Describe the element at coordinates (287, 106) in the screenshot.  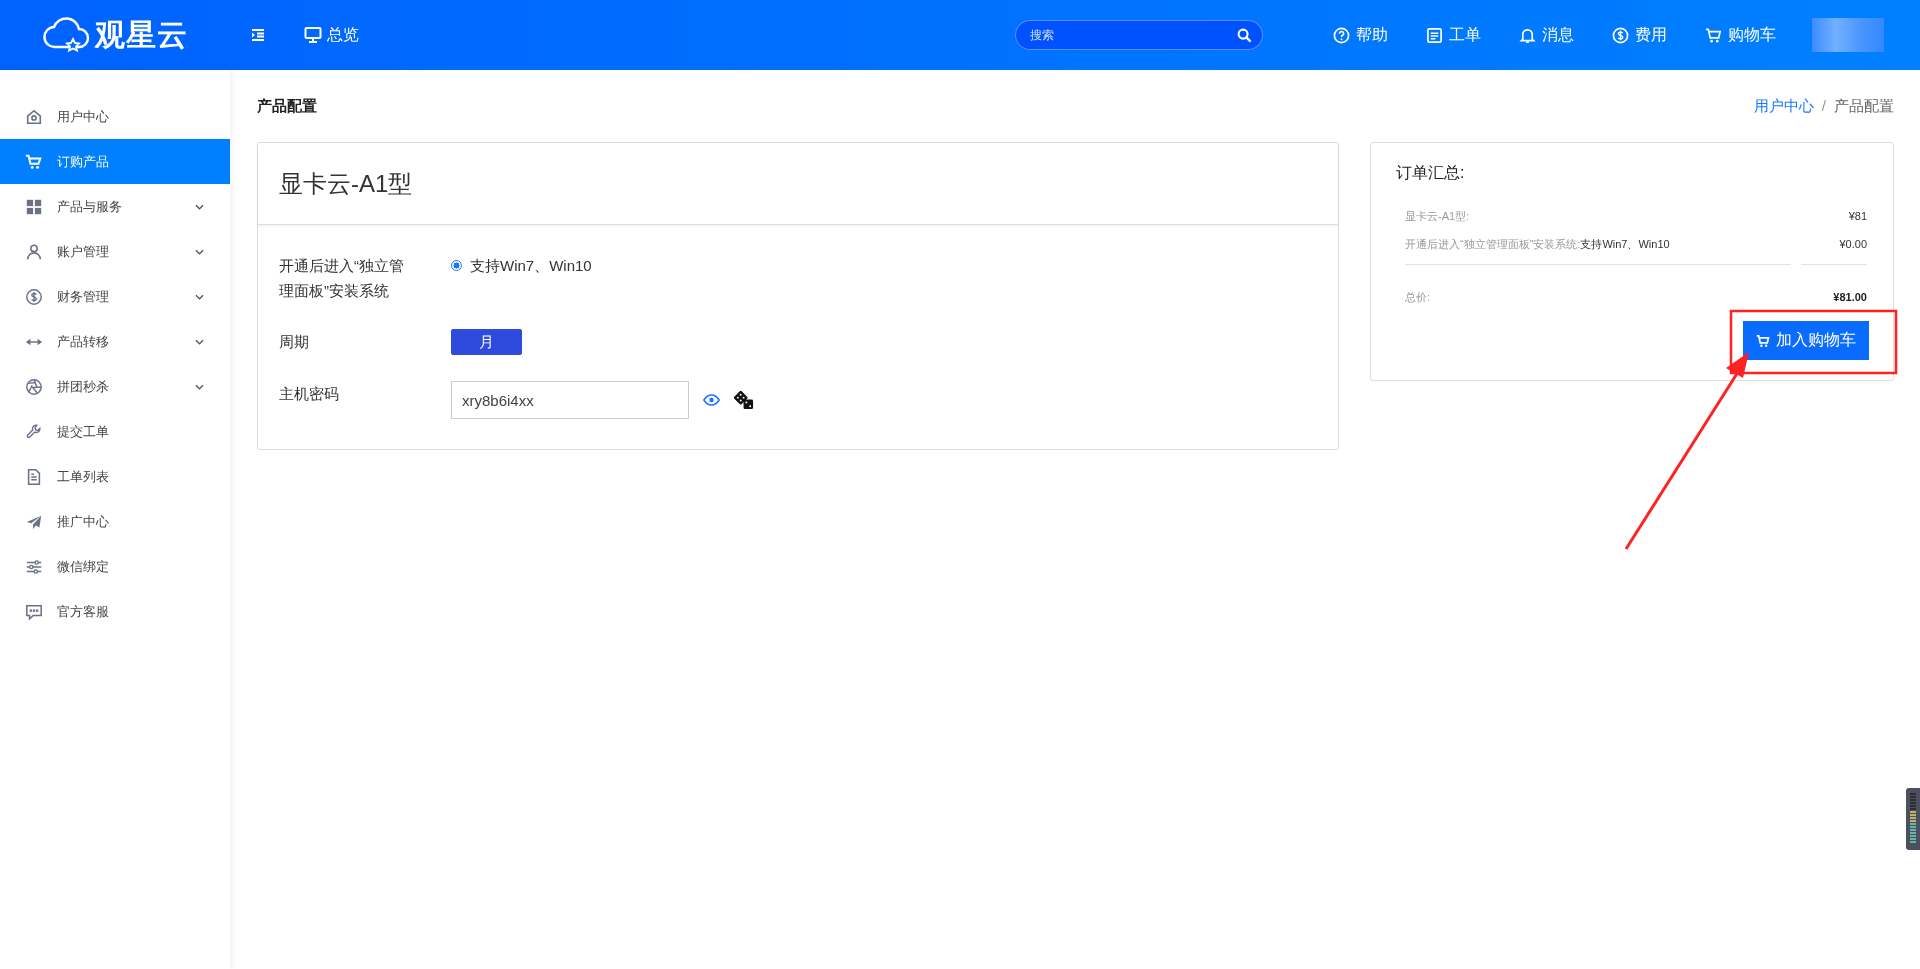
I see `page-title: 产品配置` at that location.